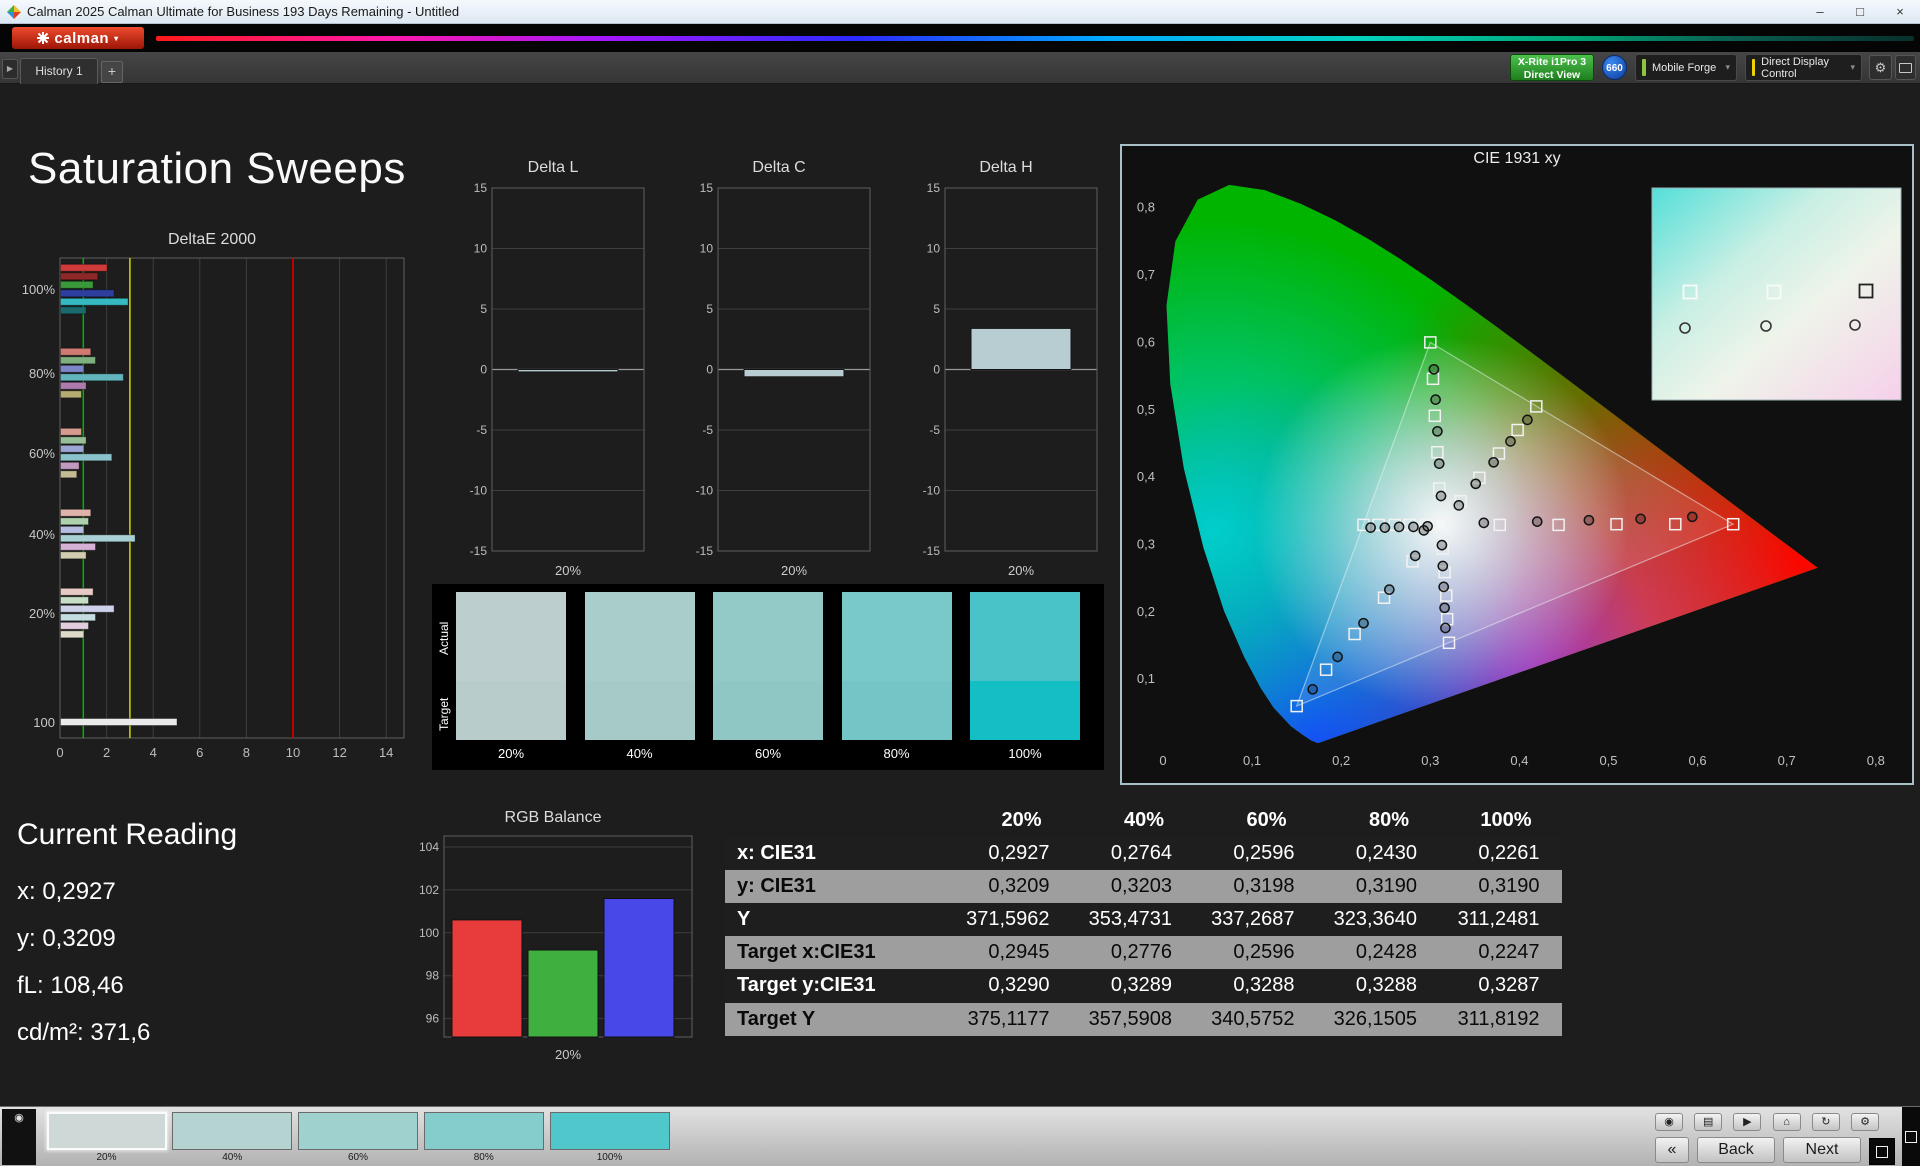 The width and height of the screenshot is (1920, 1166). I want to click on refresh-icon: ↻, so click(1825, 1122).